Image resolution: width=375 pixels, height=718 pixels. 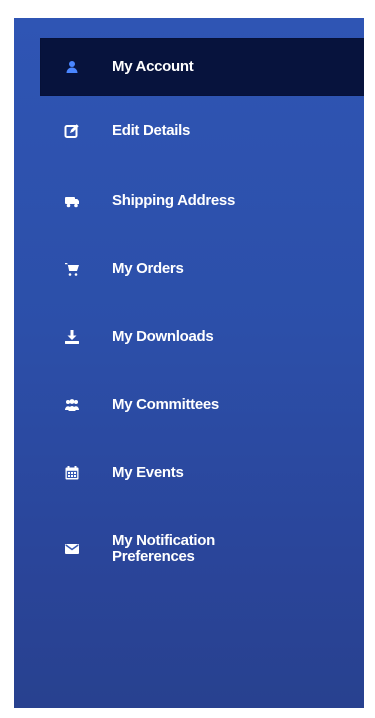 I want to click on sidebar-item-label: My Events, so click(x=148, y=472).